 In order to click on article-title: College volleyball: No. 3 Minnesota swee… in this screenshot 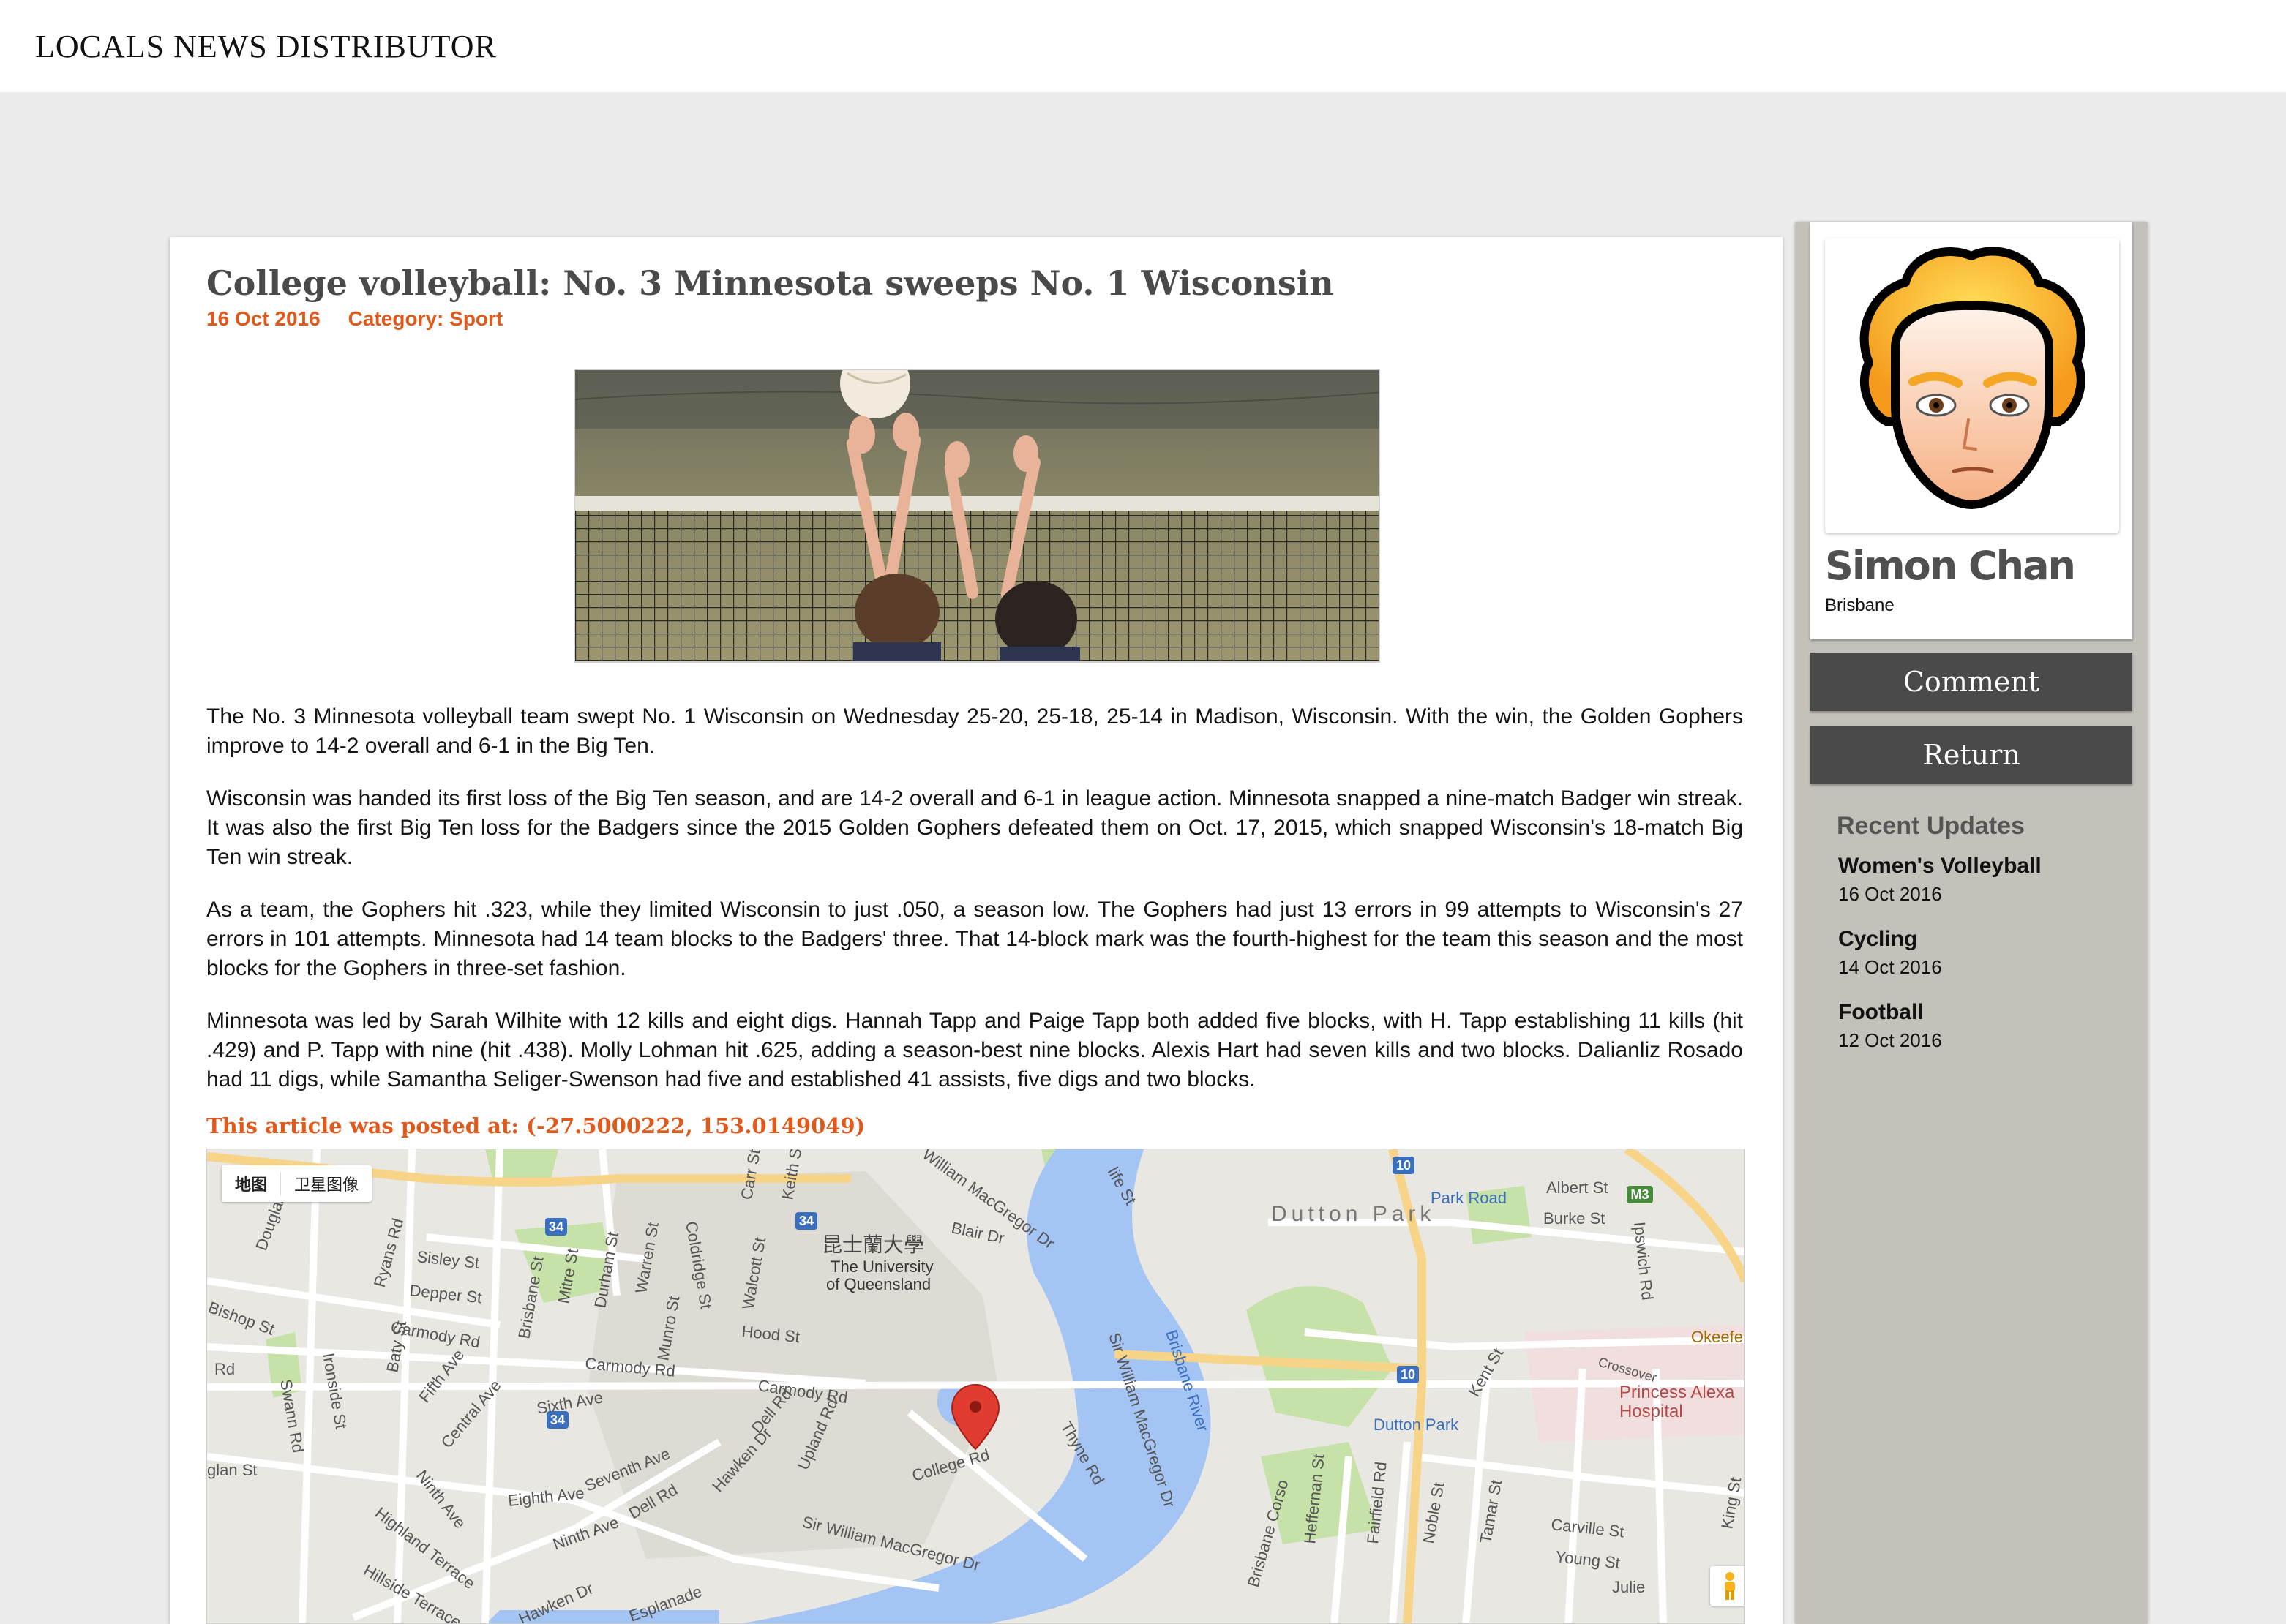, I will do `click(770, 283)`.